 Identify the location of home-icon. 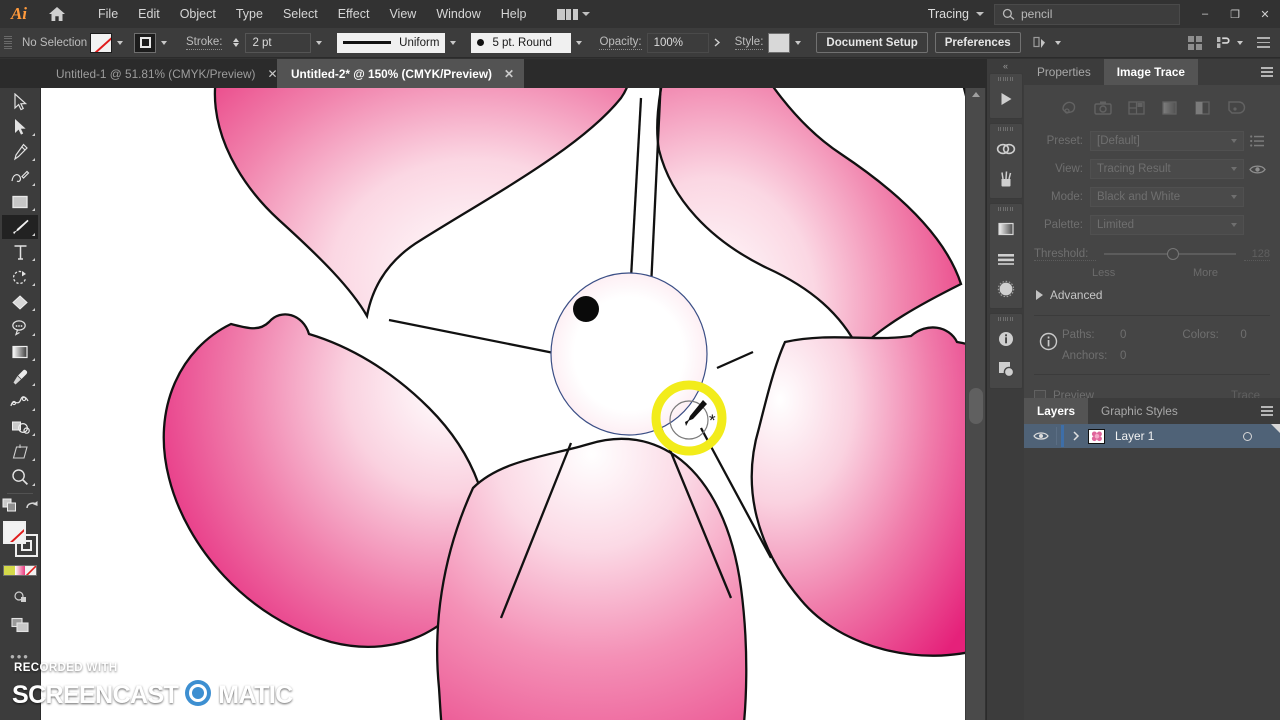
(57, 14).